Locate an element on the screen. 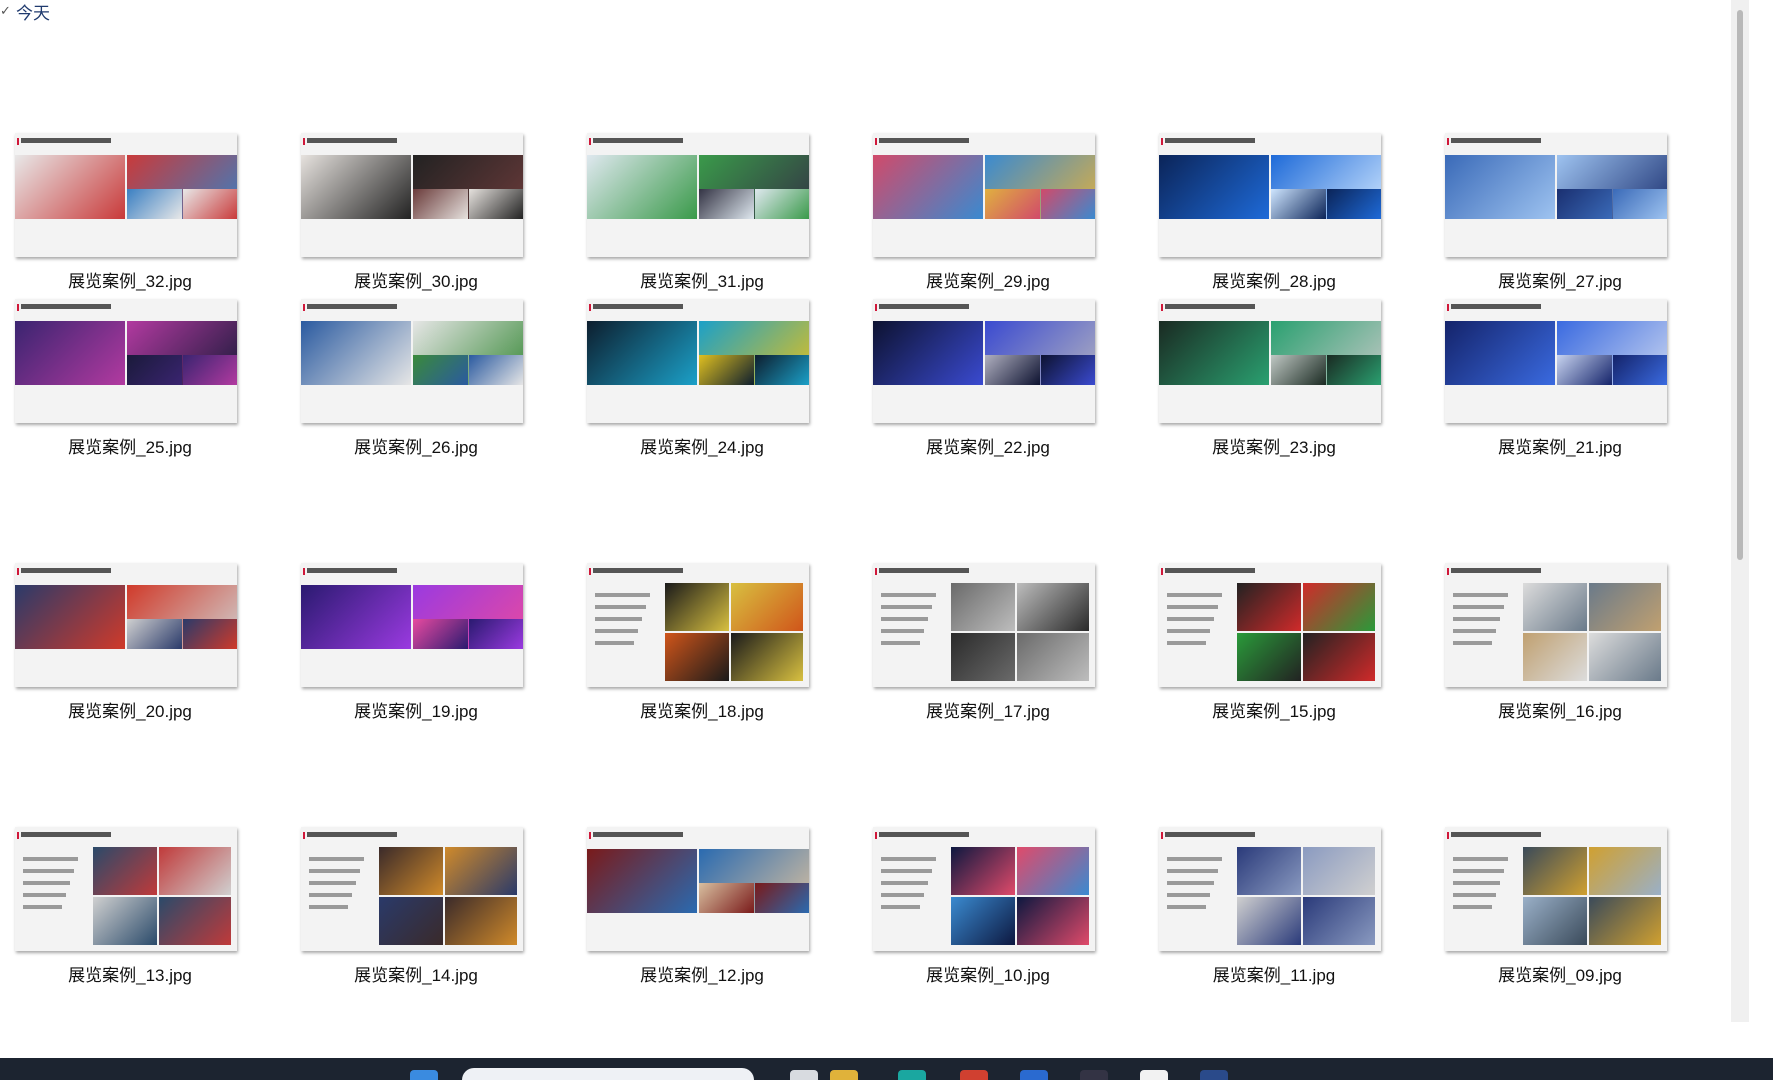 Image resolution: width=1773 pixels, height=1080 pixels. windows-start-icon is located at coordinates (424, 1075).